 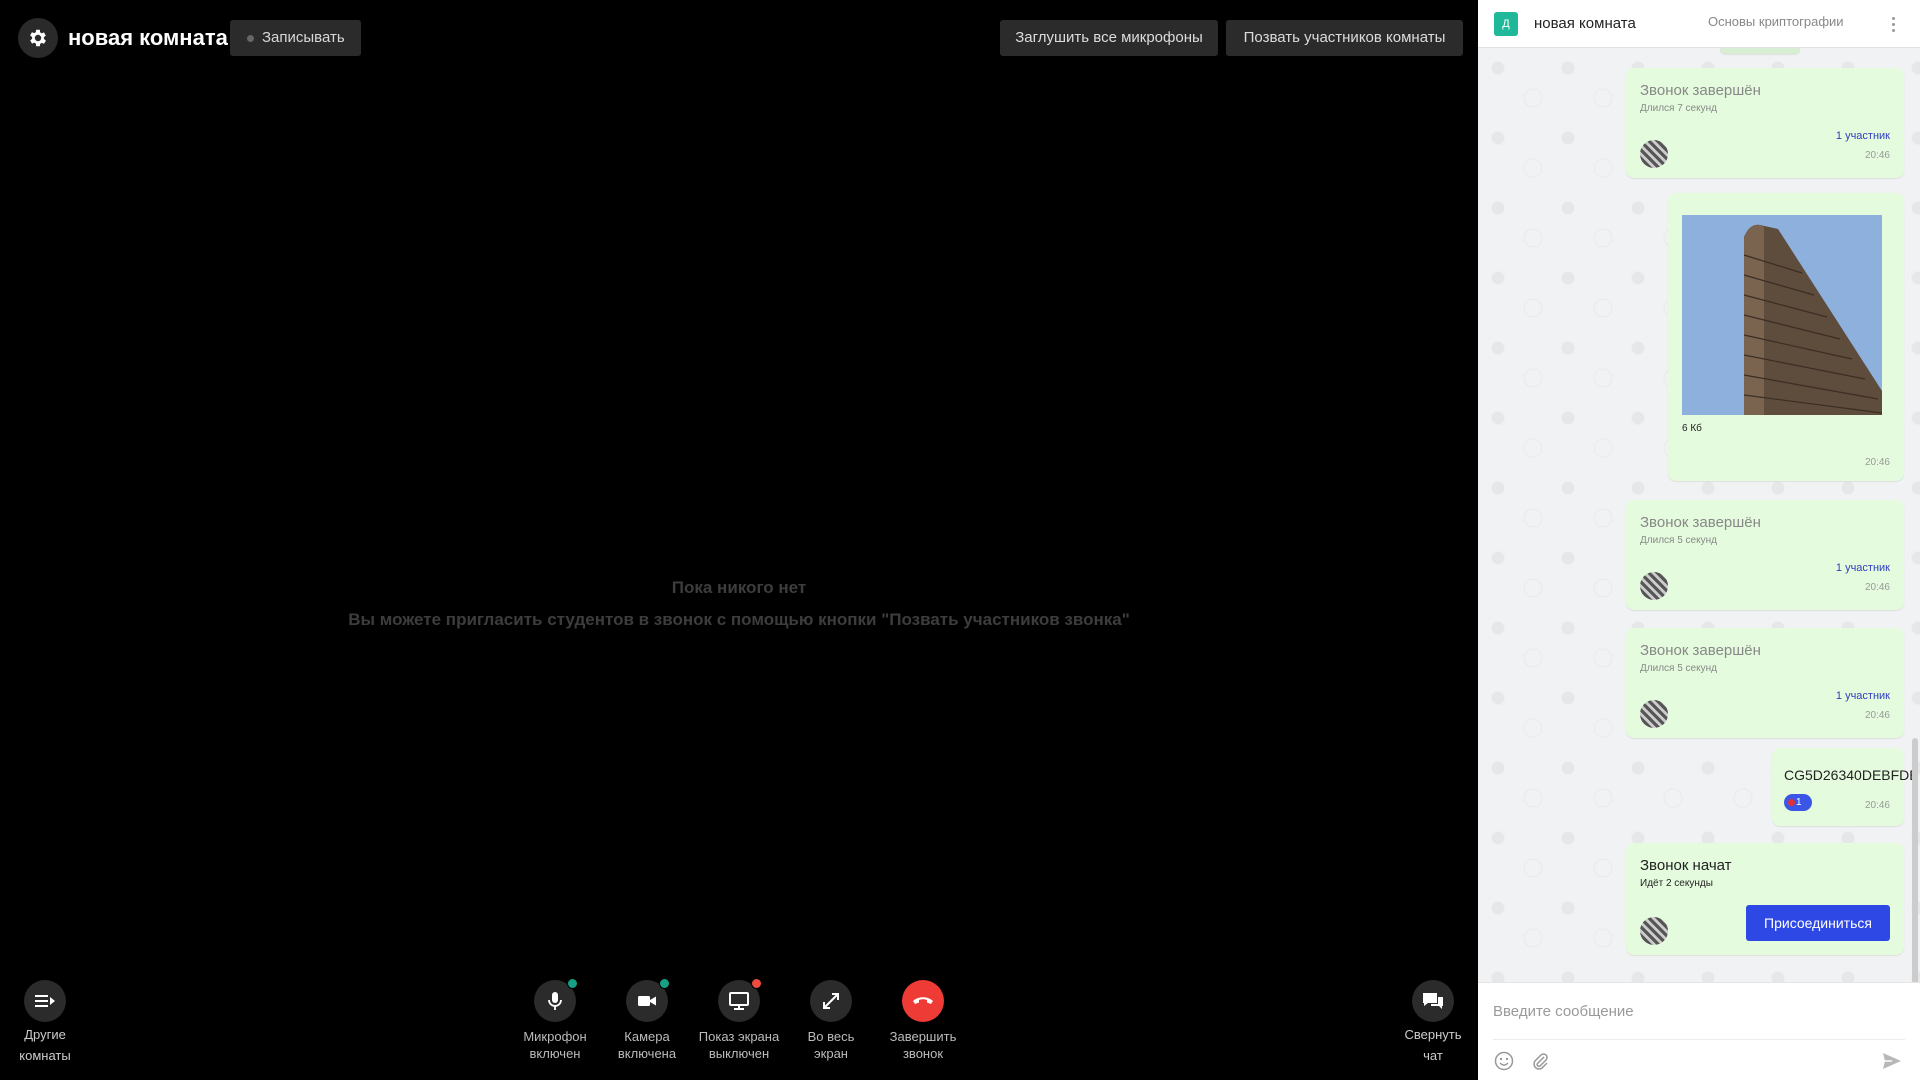 I want to click on camera-icon, so click(x=647, y=1001).